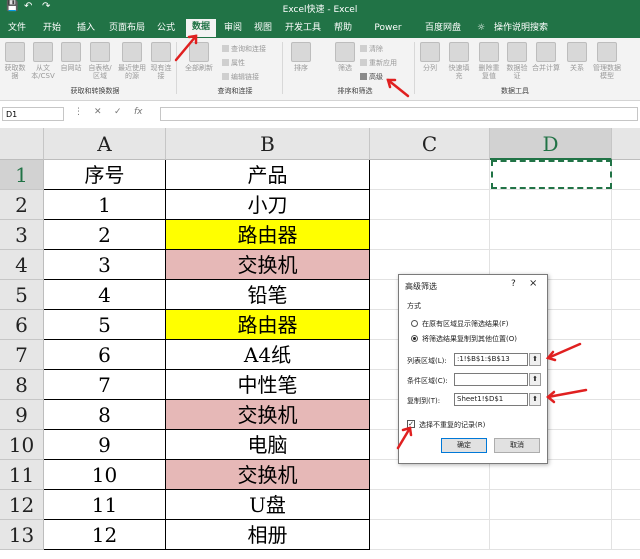  What do you see at coordinates (186, 48) in the screenshot?
I see `arrow-to-data-tab` at bounding box center [186, 48].